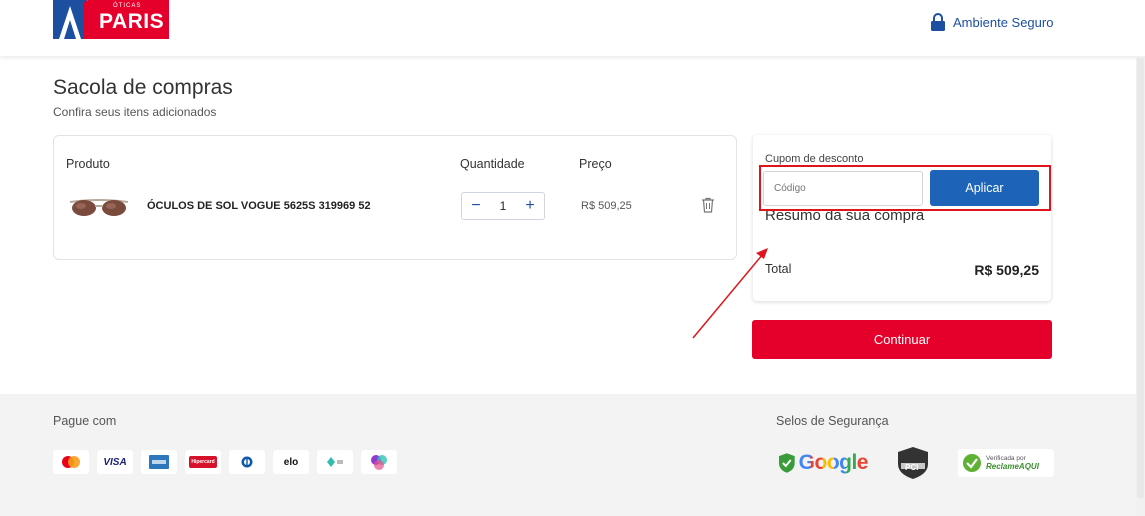  What do you see at coordinates (972, 463) in the screenshot?
I see `check-icon` at bounding box center [972, 463].